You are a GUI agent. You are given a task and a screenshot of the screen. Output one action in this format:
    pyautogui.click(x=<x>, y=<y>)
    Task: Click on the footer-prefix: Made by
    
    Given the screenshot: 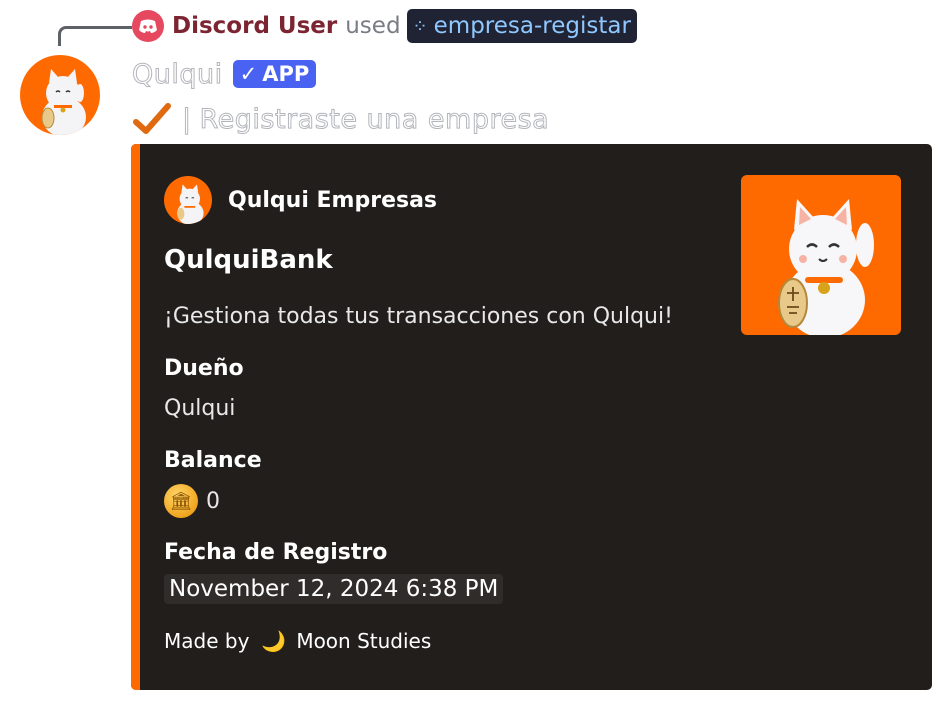 What is the action you would take?
    pyautogui.click(x=207, y=641)
    